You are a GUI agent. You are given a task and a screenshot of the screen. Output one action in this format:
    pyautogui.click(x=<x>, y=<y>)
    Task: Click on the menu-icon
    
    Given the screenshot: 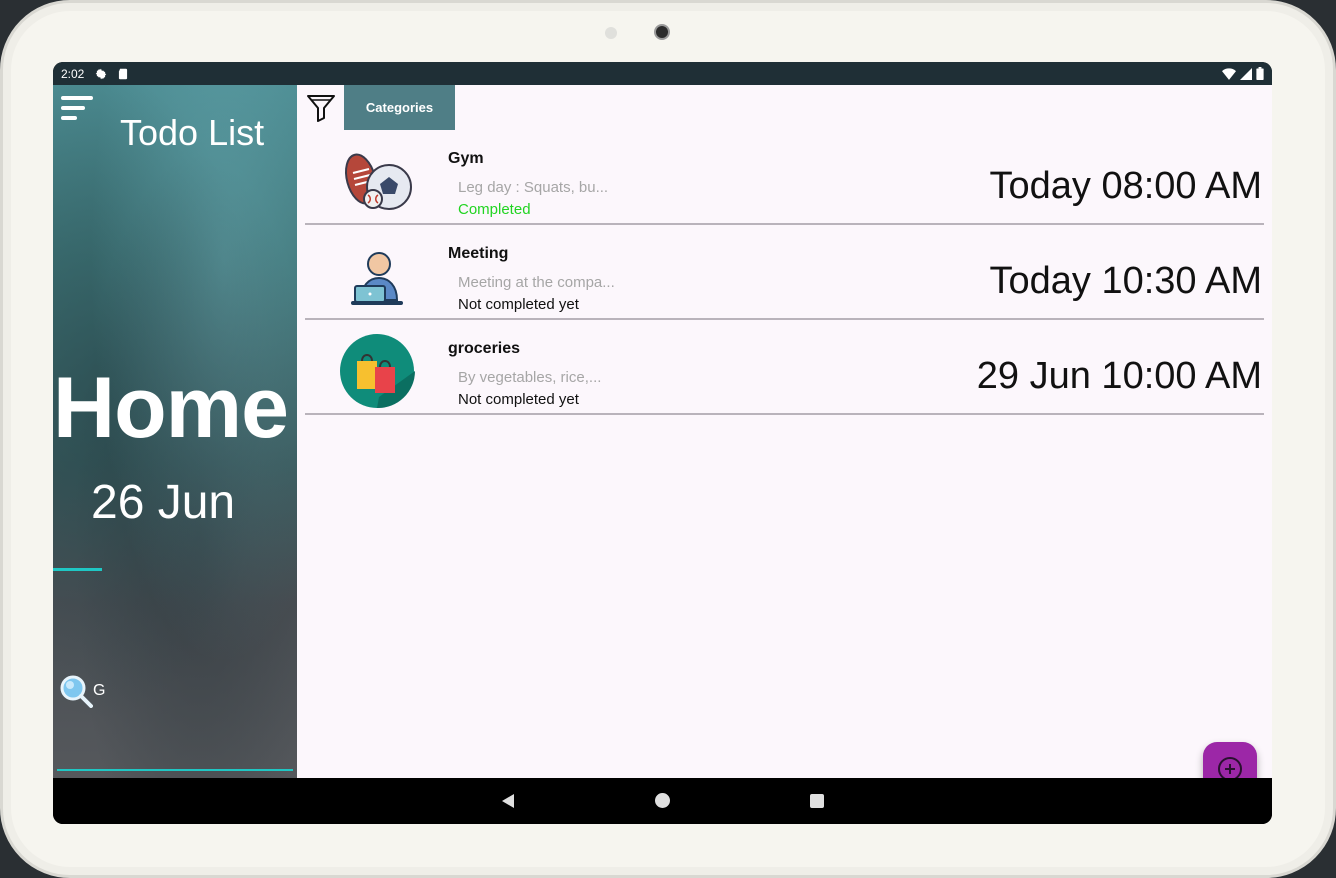 What is the action you would take?
    pyautogui.click(x=78, y=109)
    